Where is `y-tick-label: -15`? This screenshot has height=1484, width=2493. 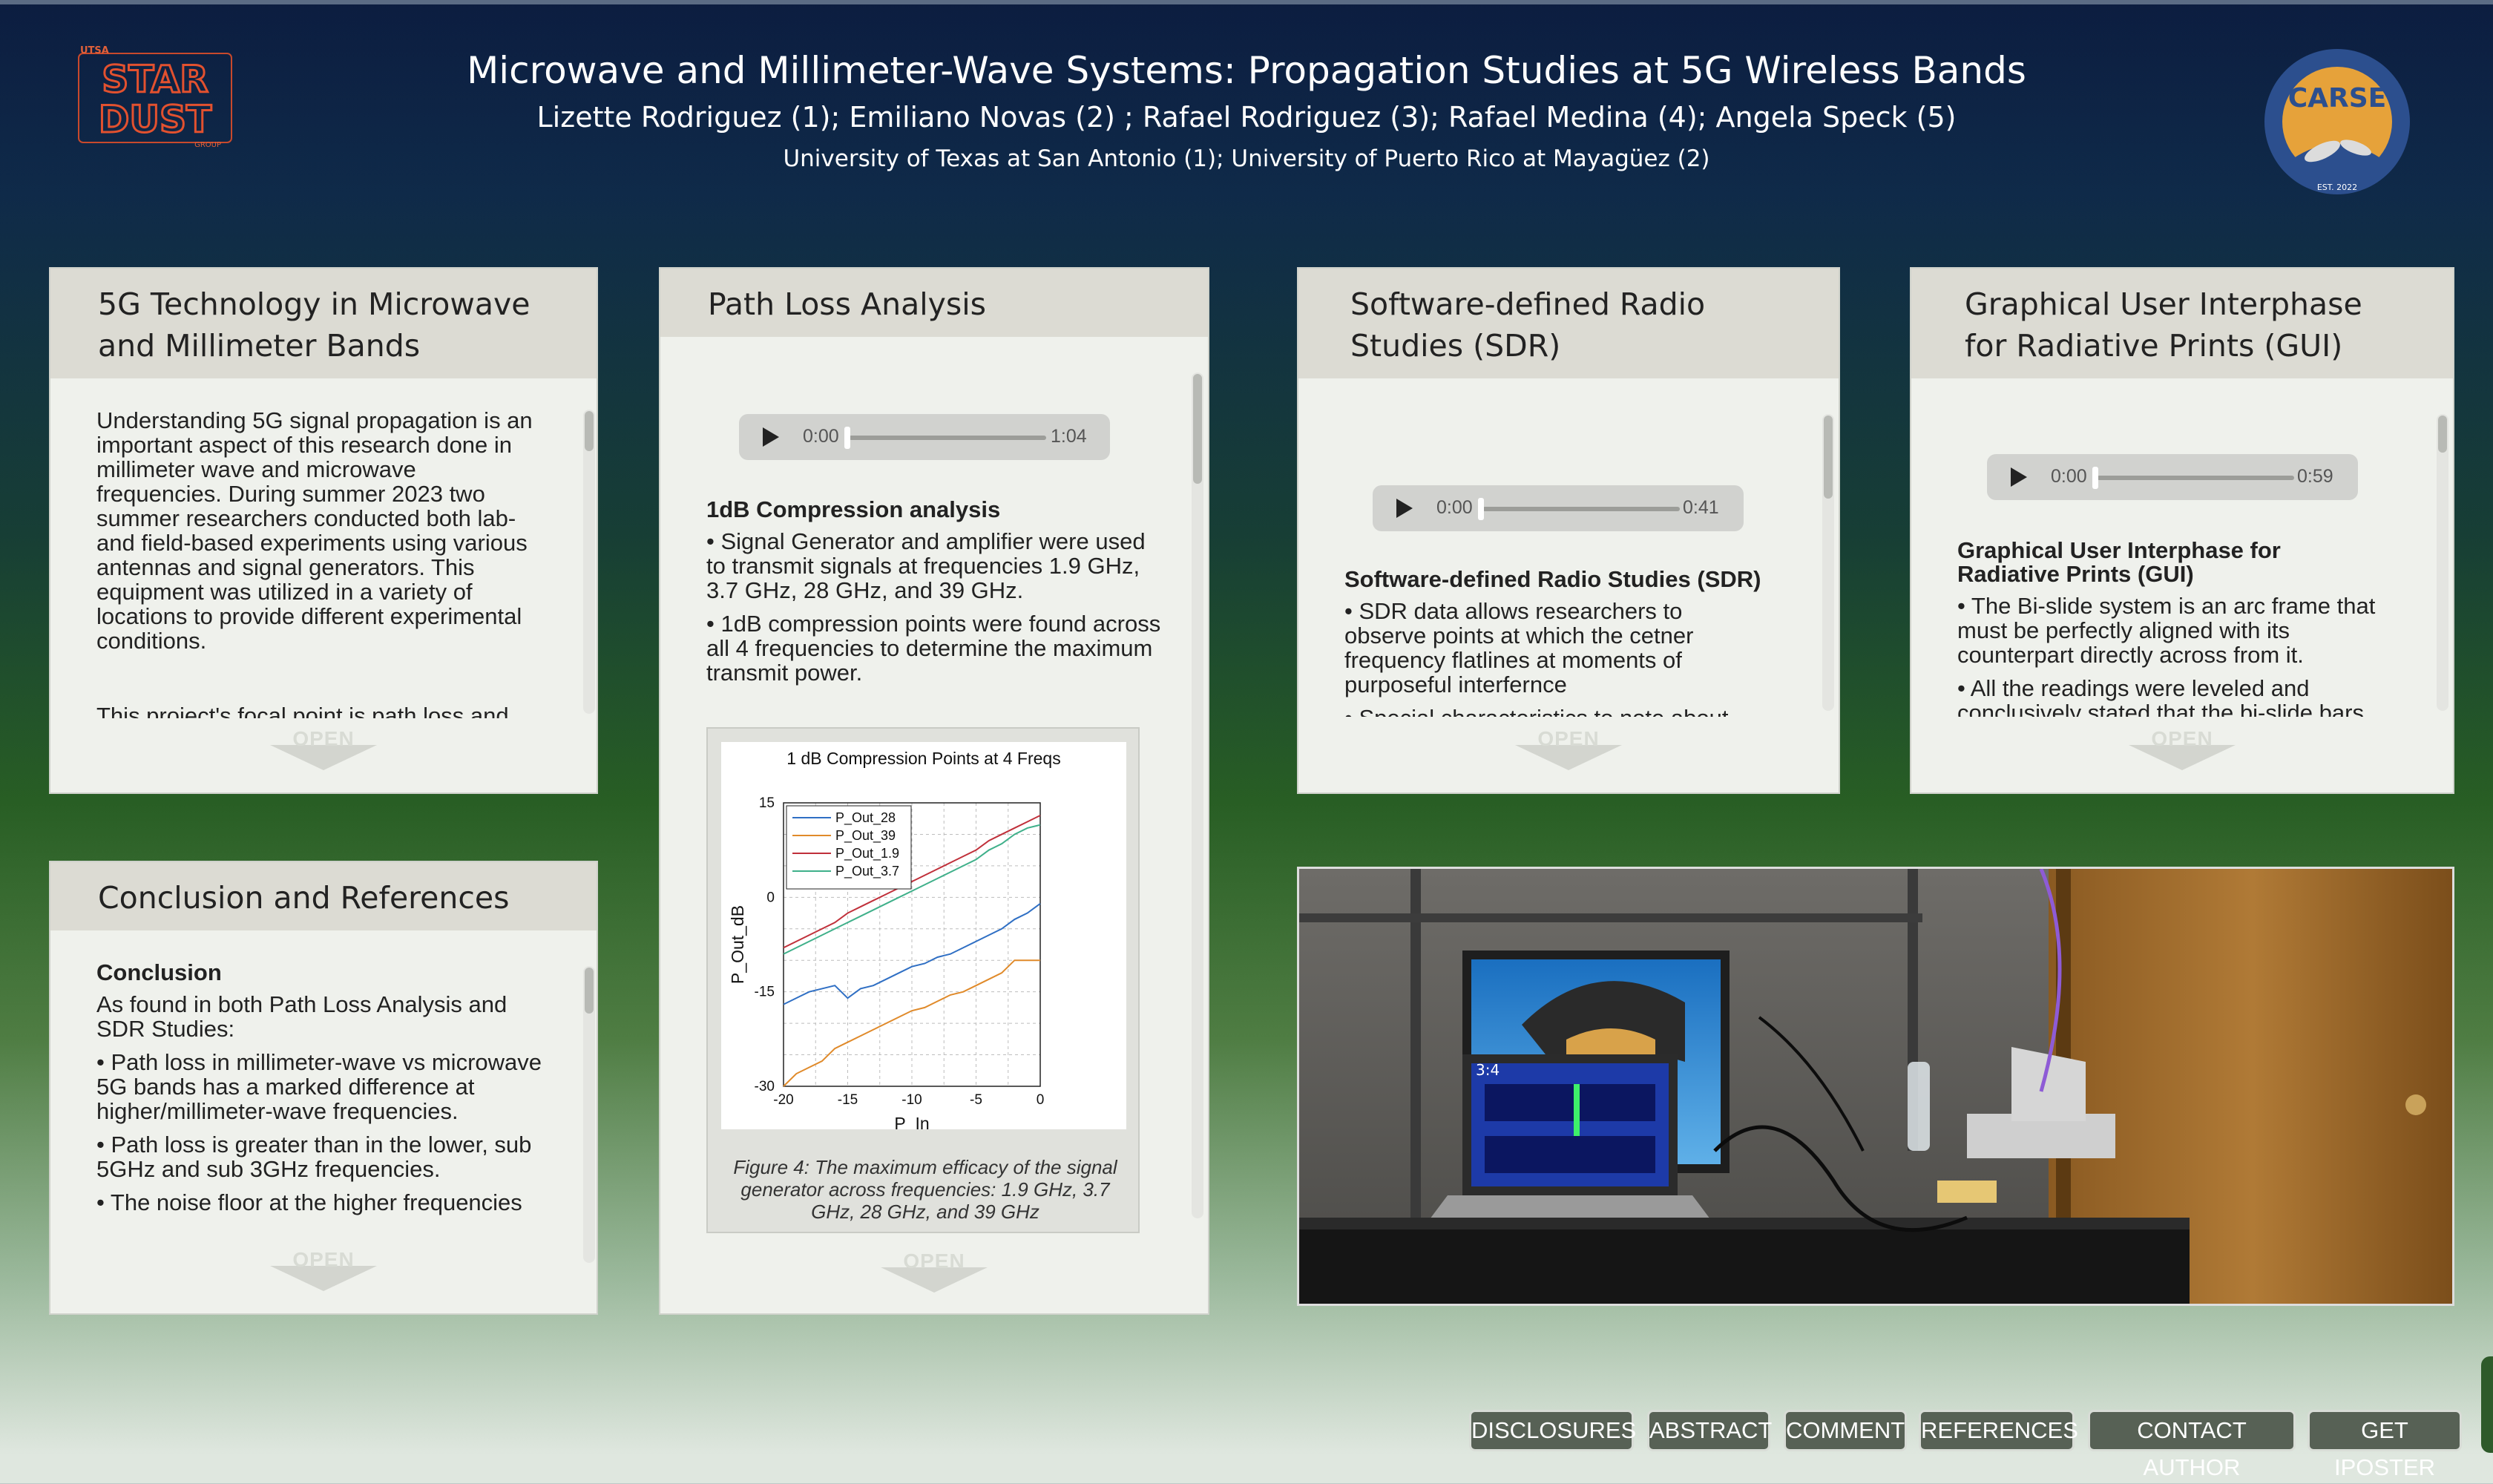
y-tick-label: -15 is located at coordinates (765, 992).